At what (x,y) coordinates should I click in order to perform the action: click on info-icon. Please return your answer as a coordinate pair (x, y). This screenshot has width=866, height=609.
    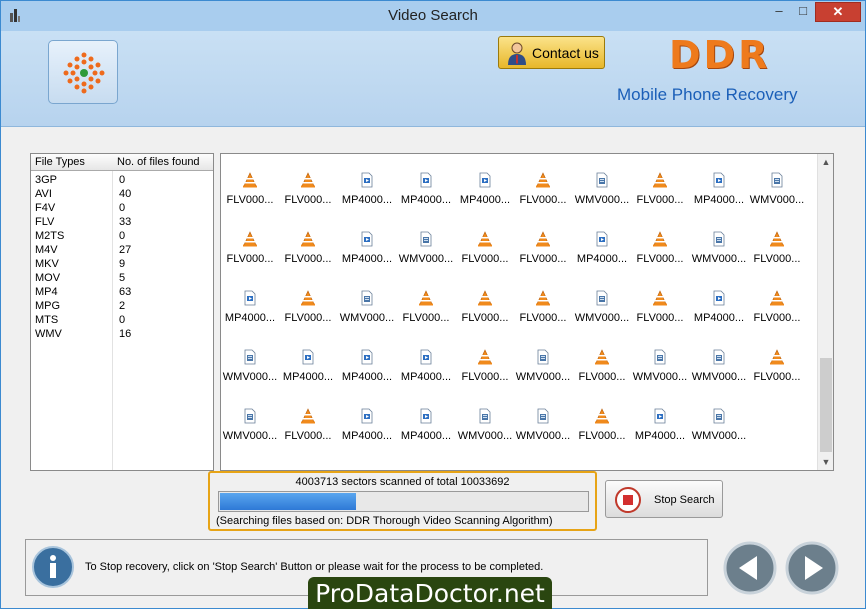
    Looking at the image, I should click on (53, 567).